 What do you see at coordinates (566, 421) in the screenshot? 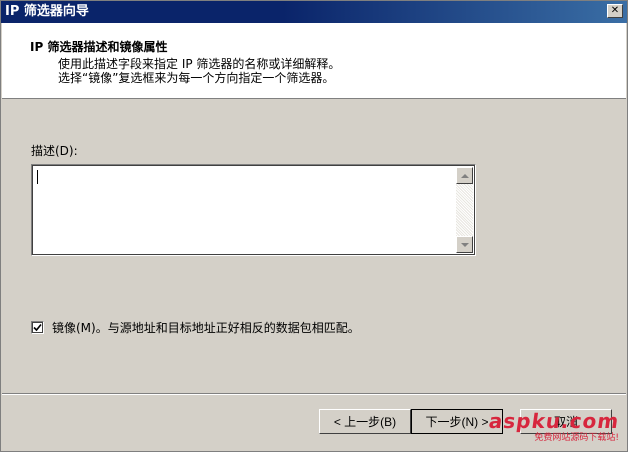
I see `cancel-button: 取消` at bounding box center [566, 421].